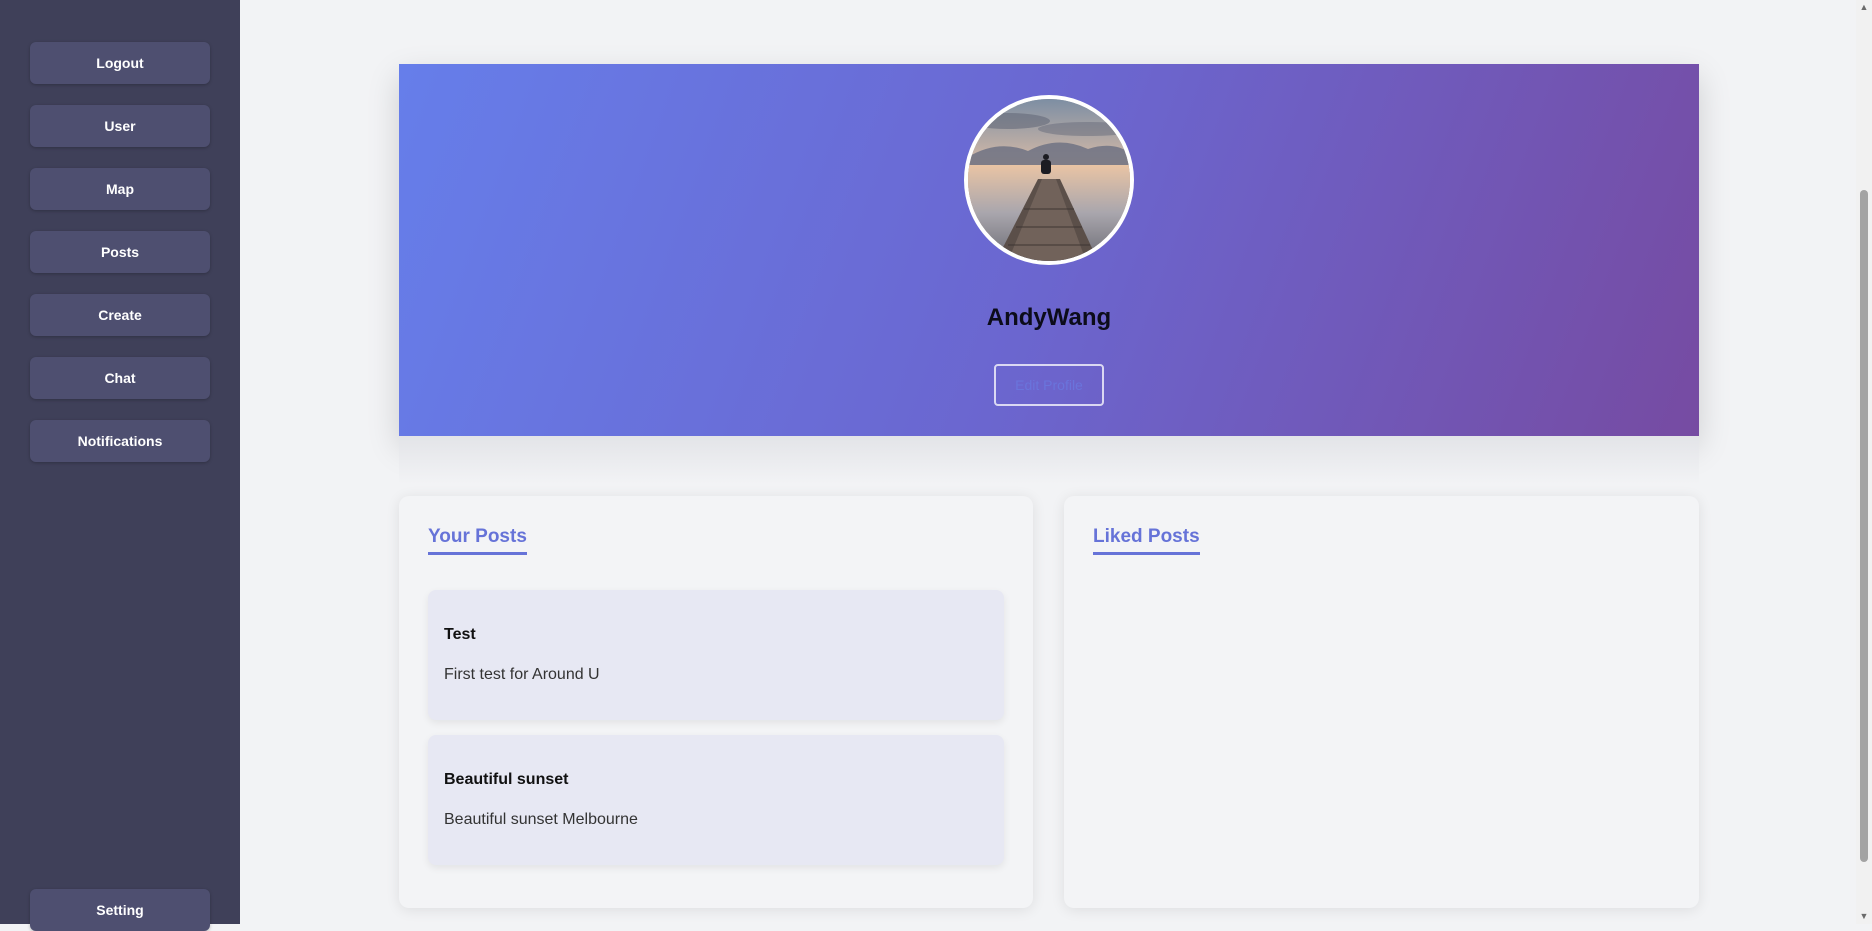  Describe the element at coordinates (1146, 540) in the screenshot. I see `liked-posts-title: Liked Posts` at that location.